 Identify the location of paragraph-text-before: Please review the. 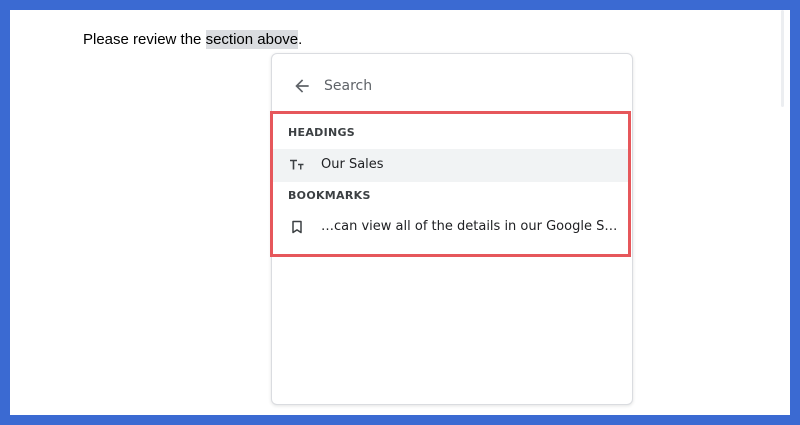
(144, 39).